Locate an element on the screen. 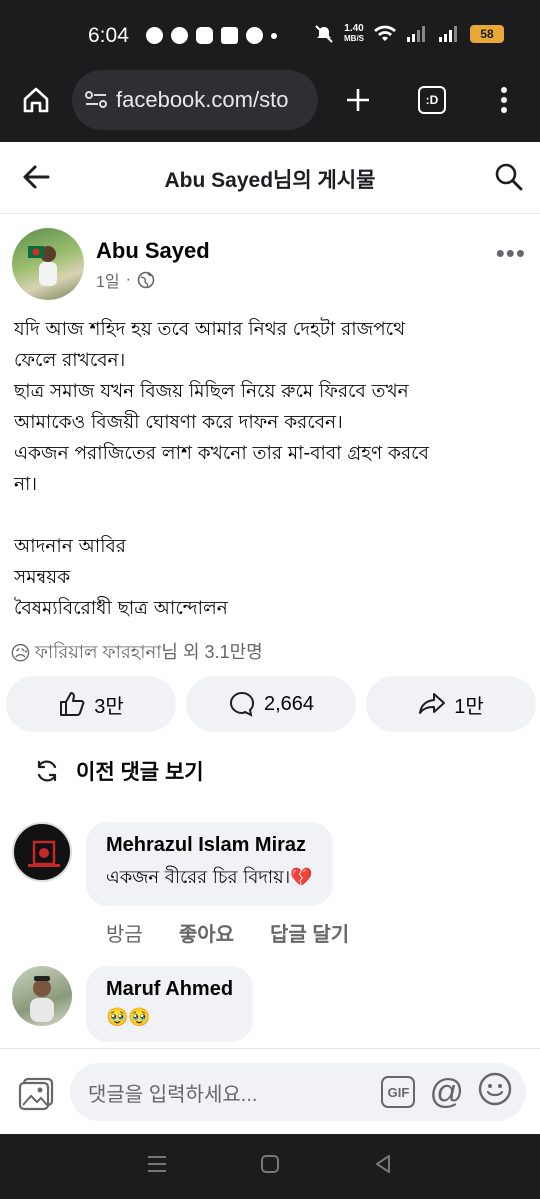  post-time: 1일 is located at coordinates (108, 280).